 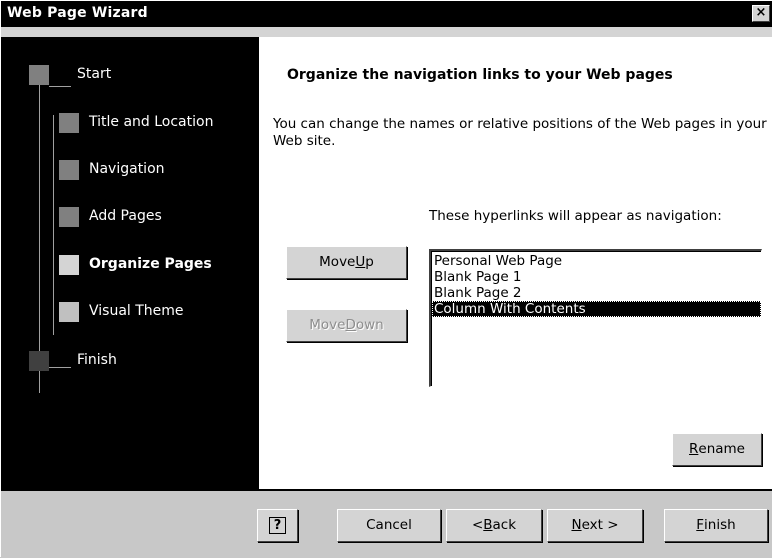 What do you see at coordinates (576, 525) in the screenshot?
I see `next-mnemonic: N` at bounding box center [576, 525].